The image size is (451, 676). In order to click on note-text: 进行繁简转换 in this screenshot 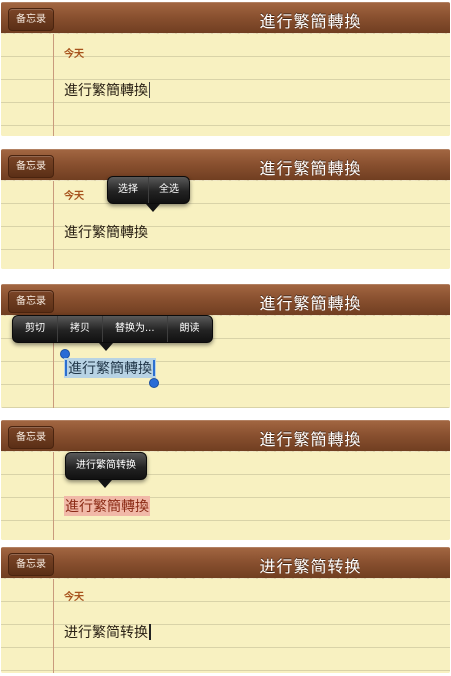, I will do `click(106, 633)`.